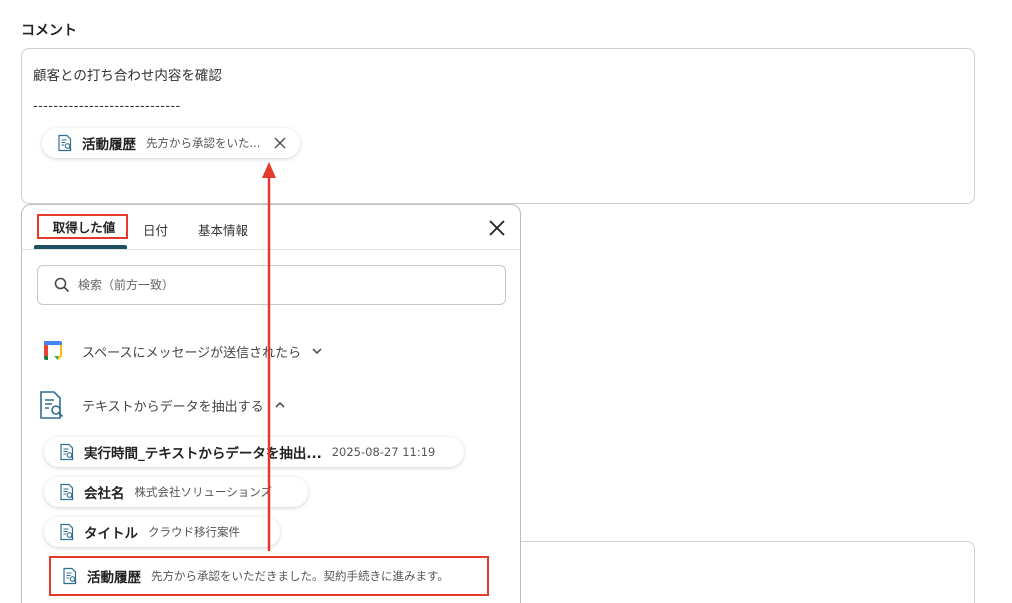 The width and height of the screenshot is (1012, 603). What do you see at coordinates (203, 492) in the screenshot?
I see `item-value: 株式会社ソリューションズ` at bounding box center [203, 492].